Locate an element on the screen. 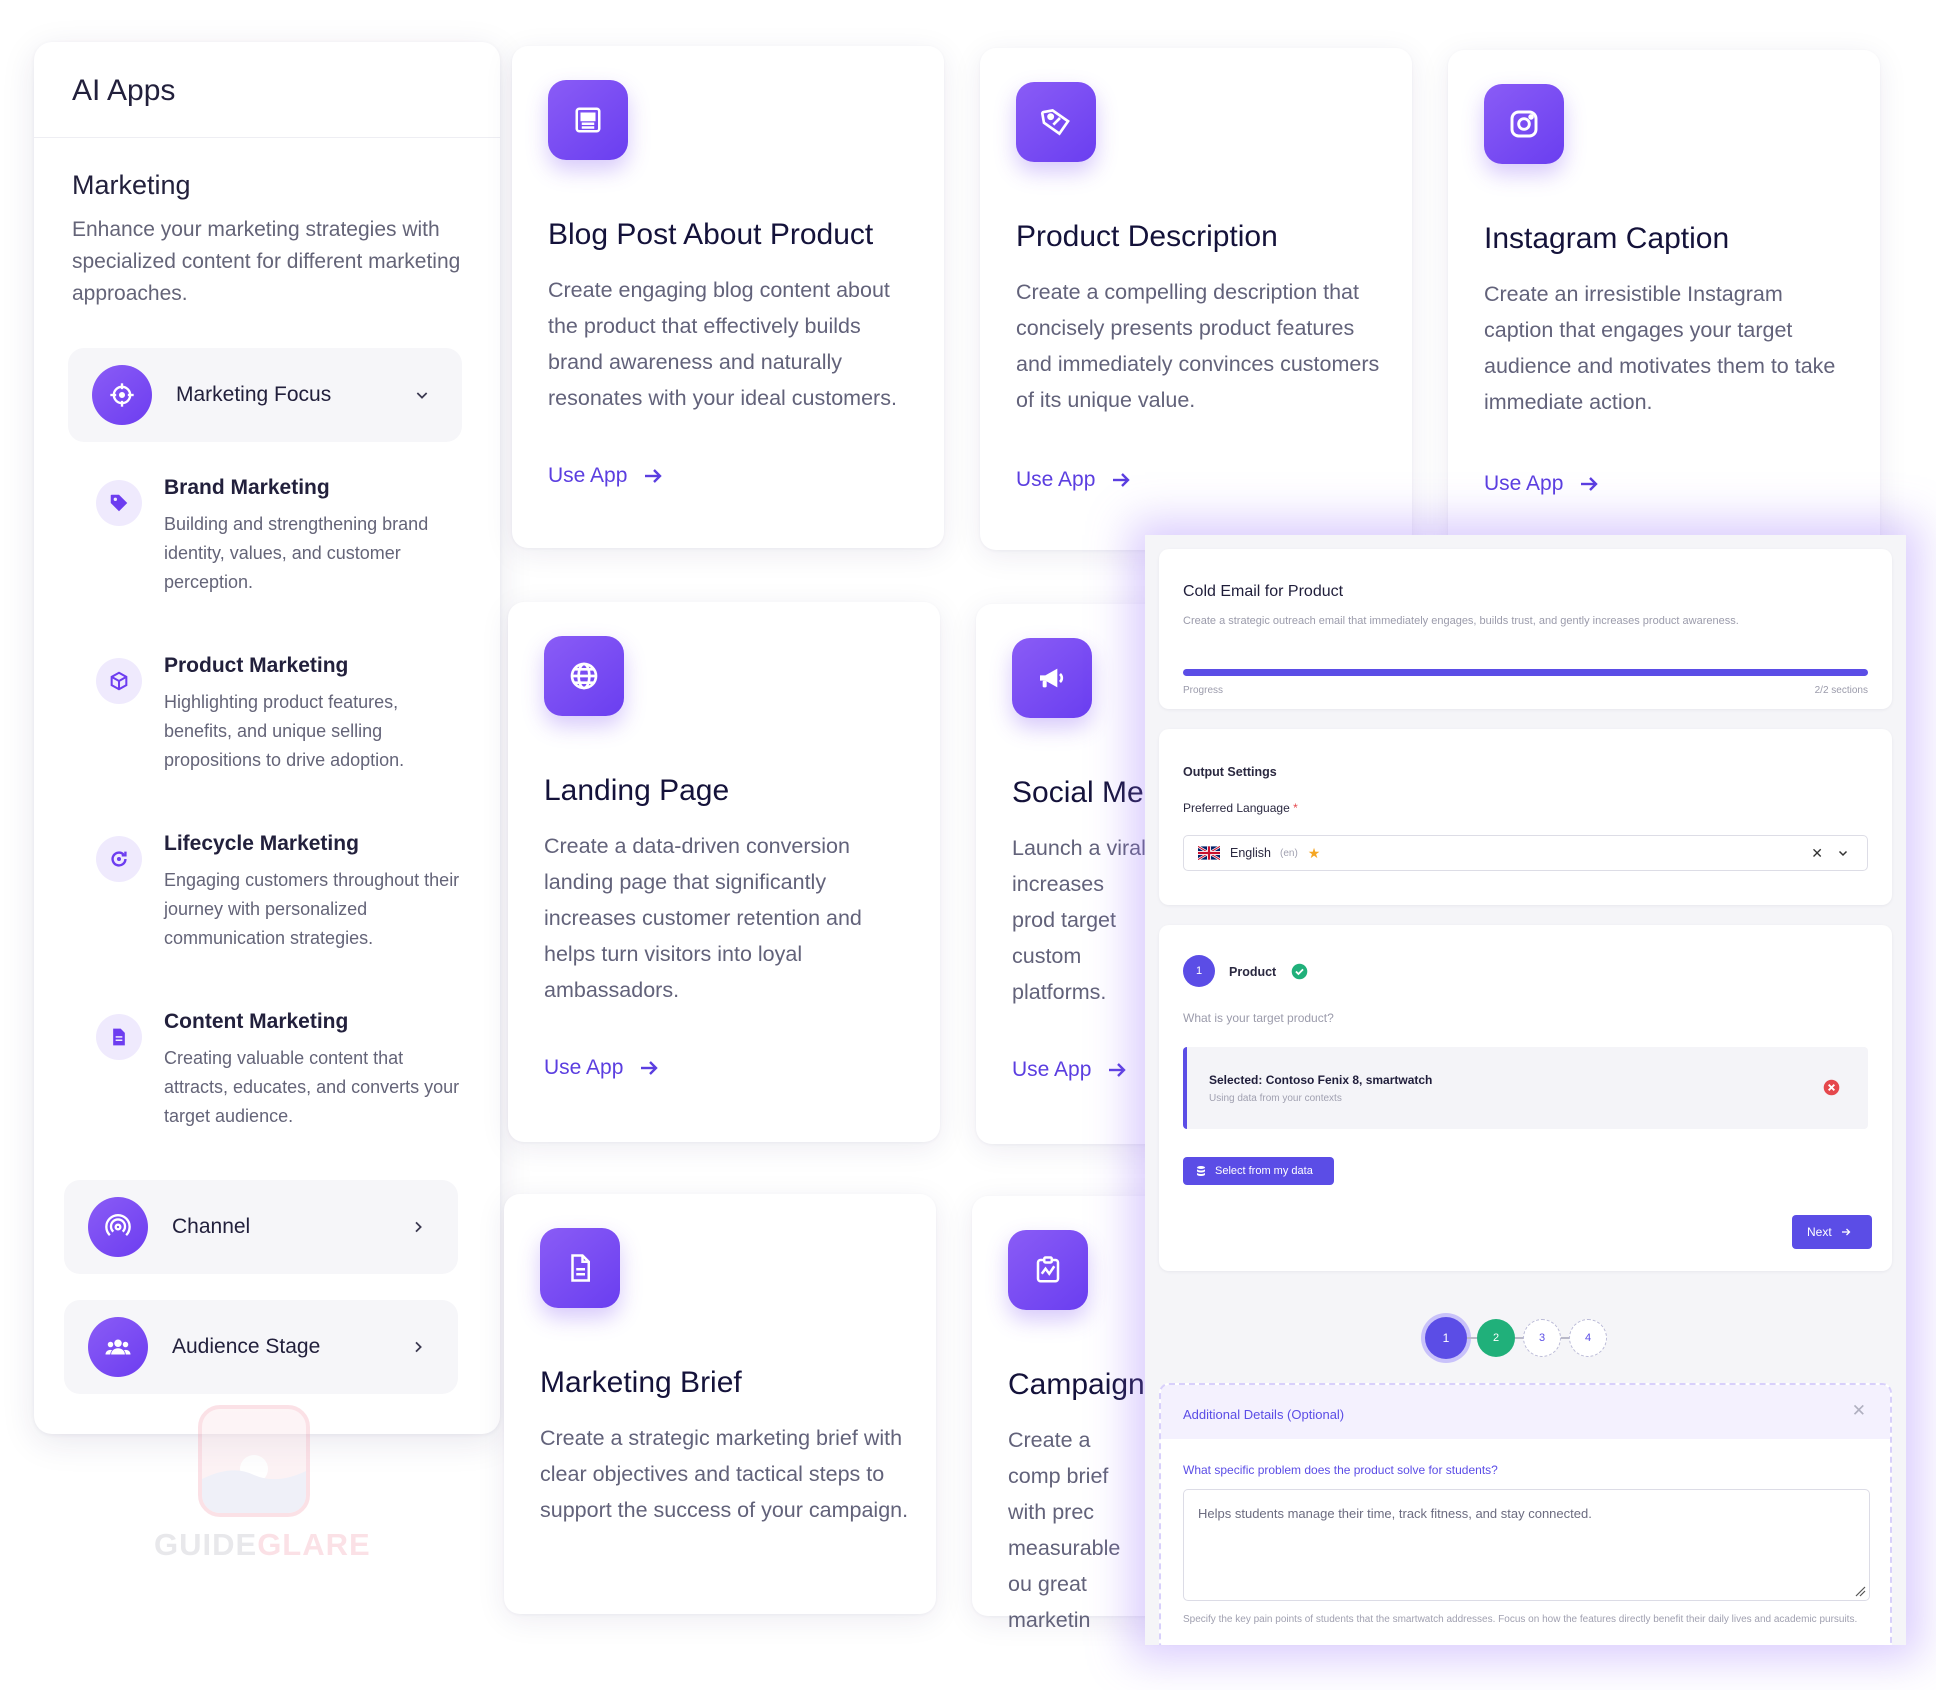 Image resolution: width=1936 pixels, height=1690 pixels. language-label: Preferred Language is located at coordinates (1236, 808).